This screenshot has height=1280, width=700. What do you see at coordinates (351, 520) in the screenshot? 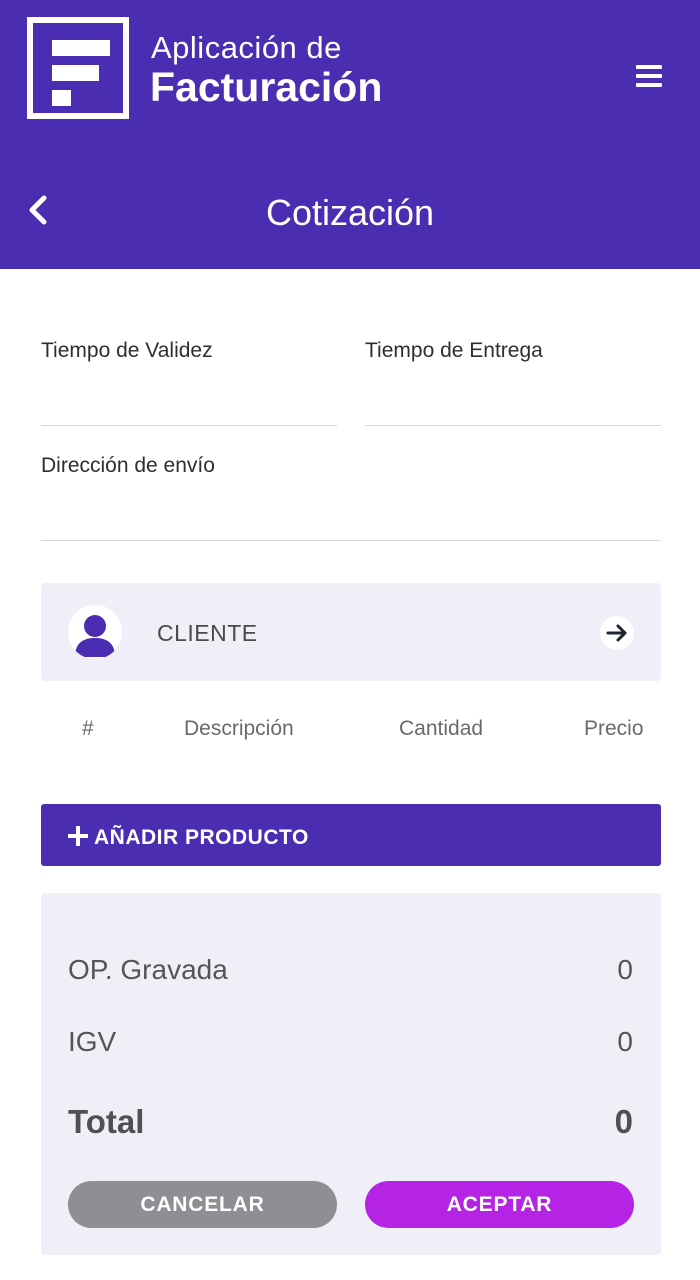
I see `address-input` at bounding box center [351, 520].